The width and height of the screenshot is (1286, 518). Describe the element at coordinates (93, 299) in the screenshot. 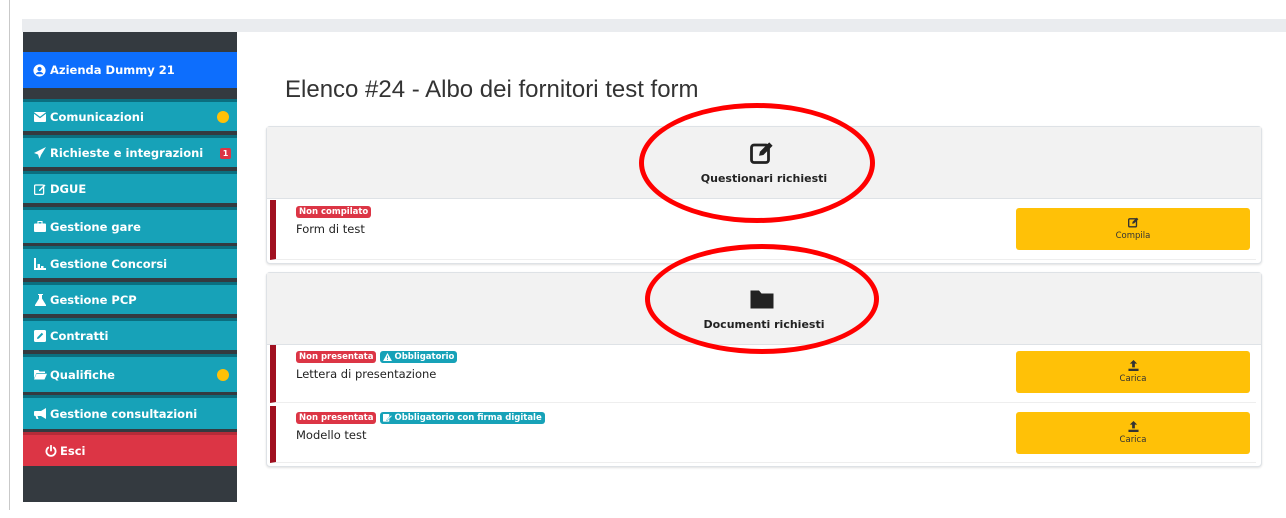

I see `sidebar-item-label: Gestione PCP` at that location.